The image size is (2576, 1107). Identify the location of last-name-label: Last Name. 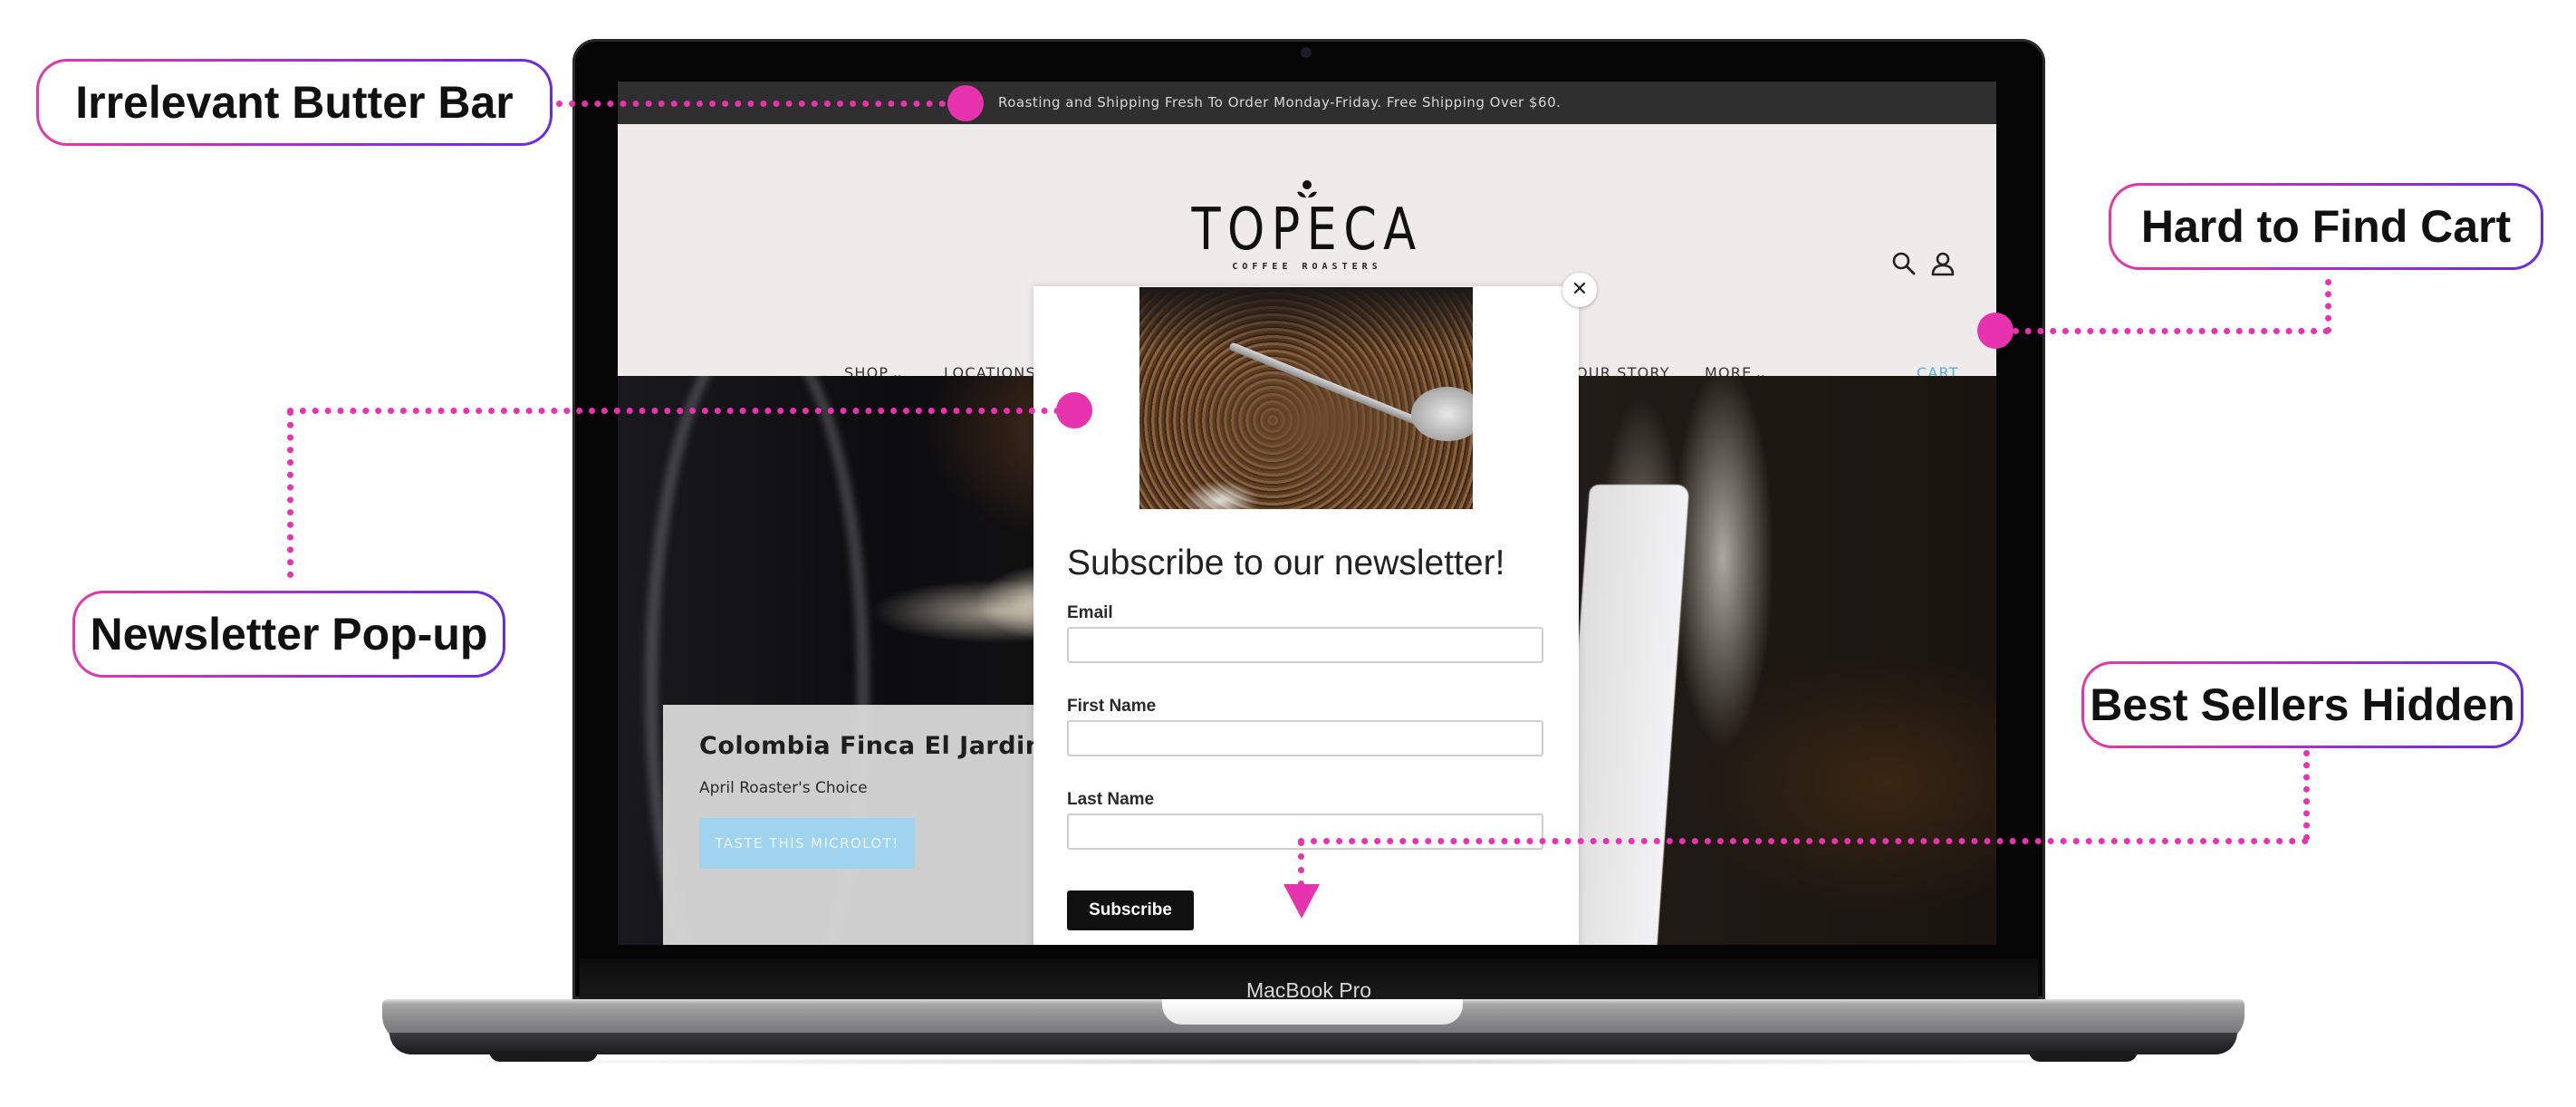
(1111, 799).